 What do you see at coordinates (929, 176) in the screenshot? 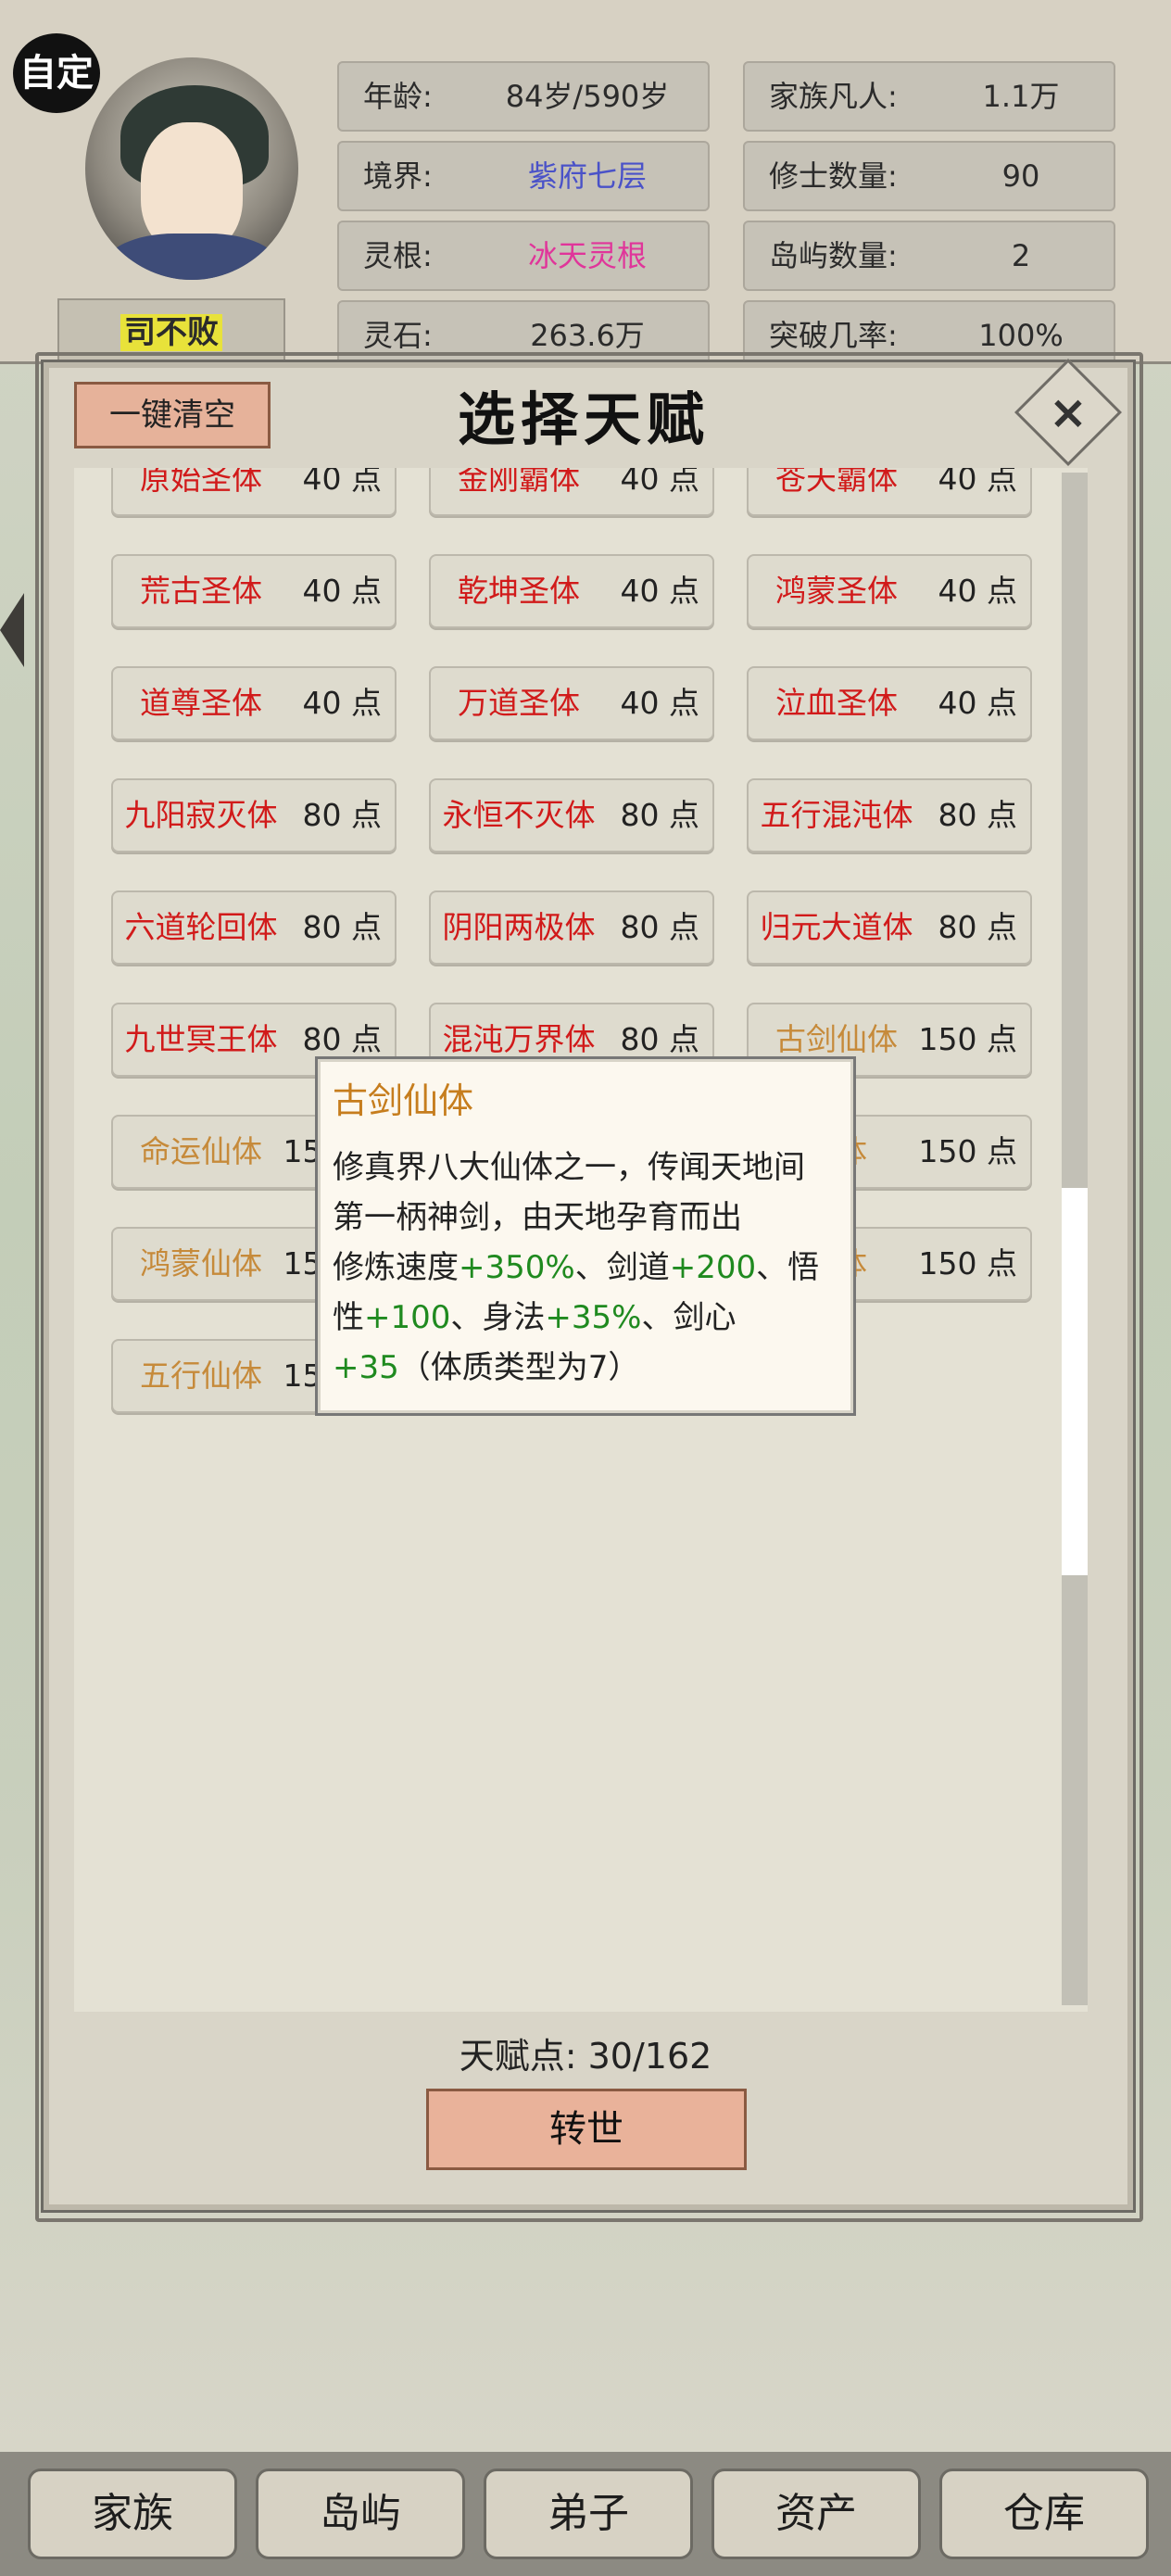
I see `stat-cultivators: 修士数量: 90` at bounding box center [929, 176].